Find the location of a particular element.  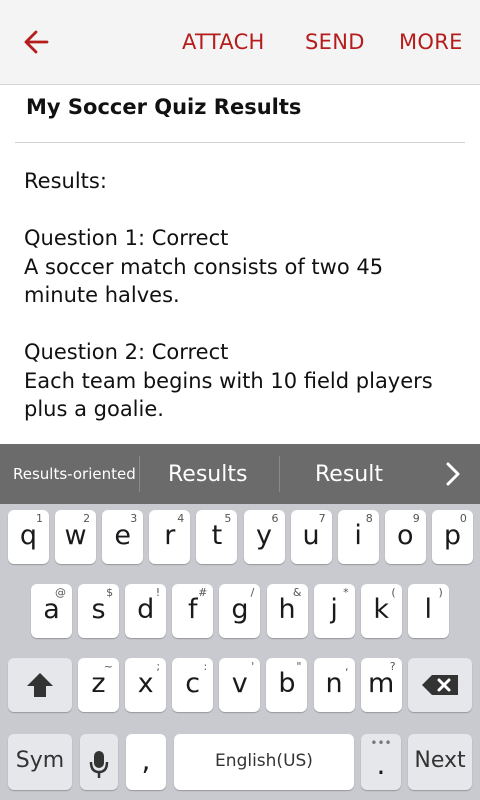

key-label: o is located at coordinates (405, 535).